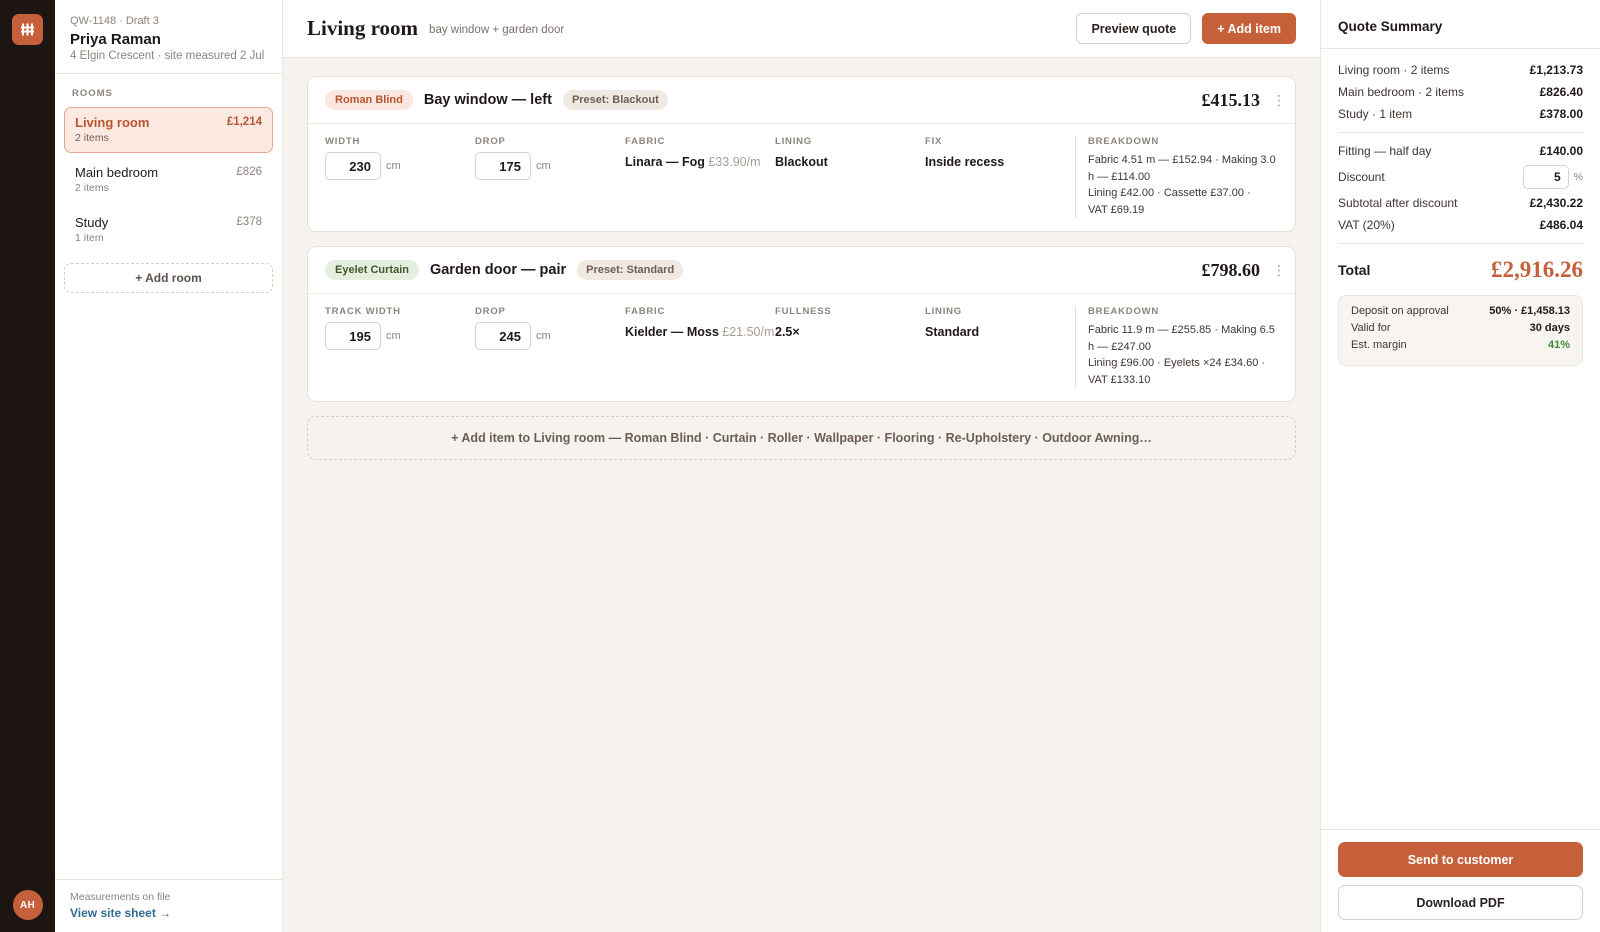  What do you see at coordinates (353, 336) in the screenshot?
I see `track-width-input` at bounding box center [353, 336].